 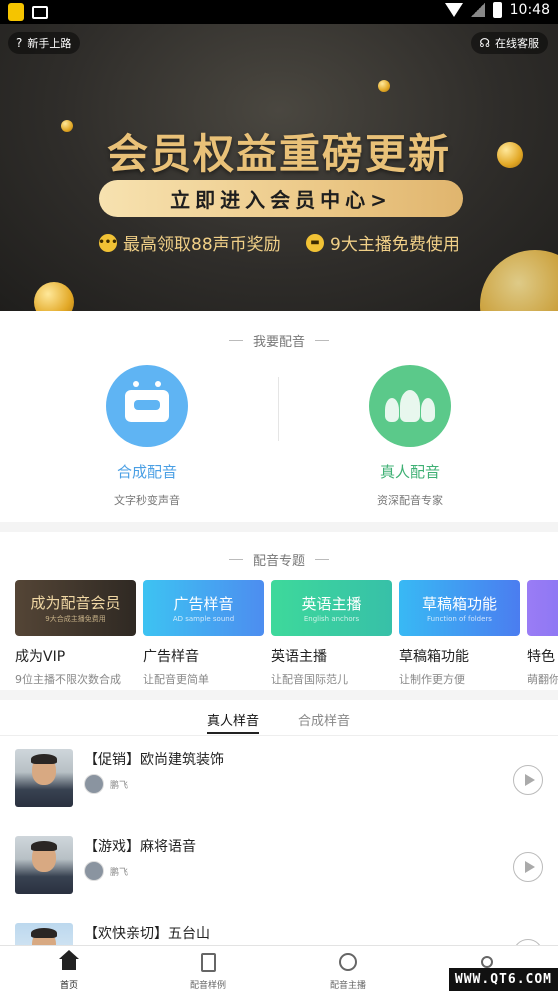 I want to click on sample-title: 【欢快亲切】五台山, so click(x=147, y=934).